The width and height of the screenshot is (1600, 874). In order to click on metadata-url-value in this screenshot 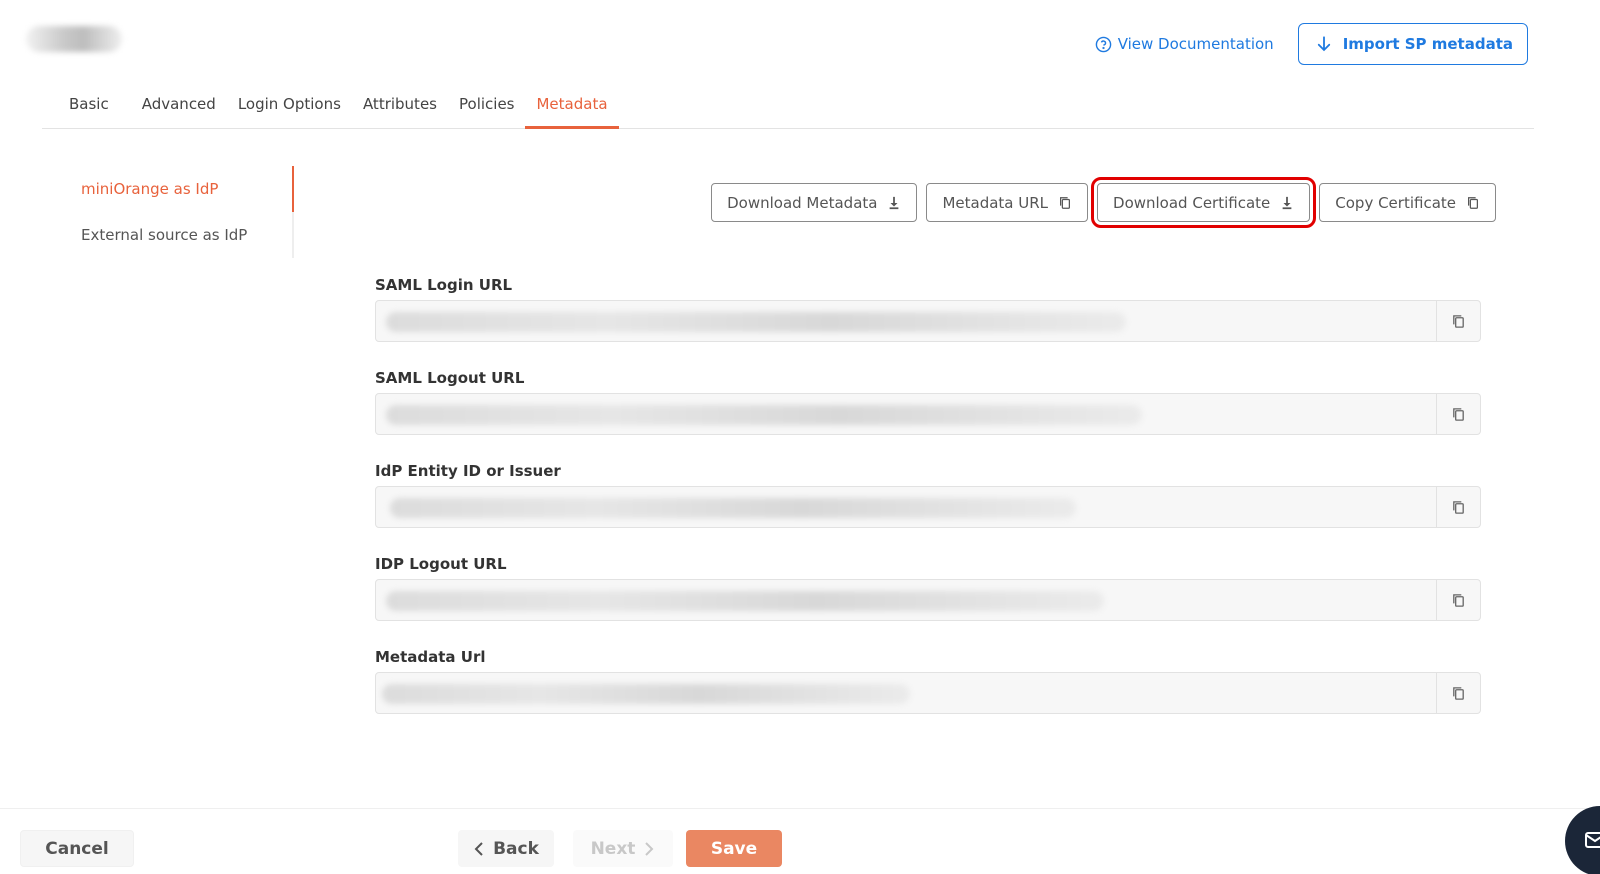, I will do `click(906, 693)`.